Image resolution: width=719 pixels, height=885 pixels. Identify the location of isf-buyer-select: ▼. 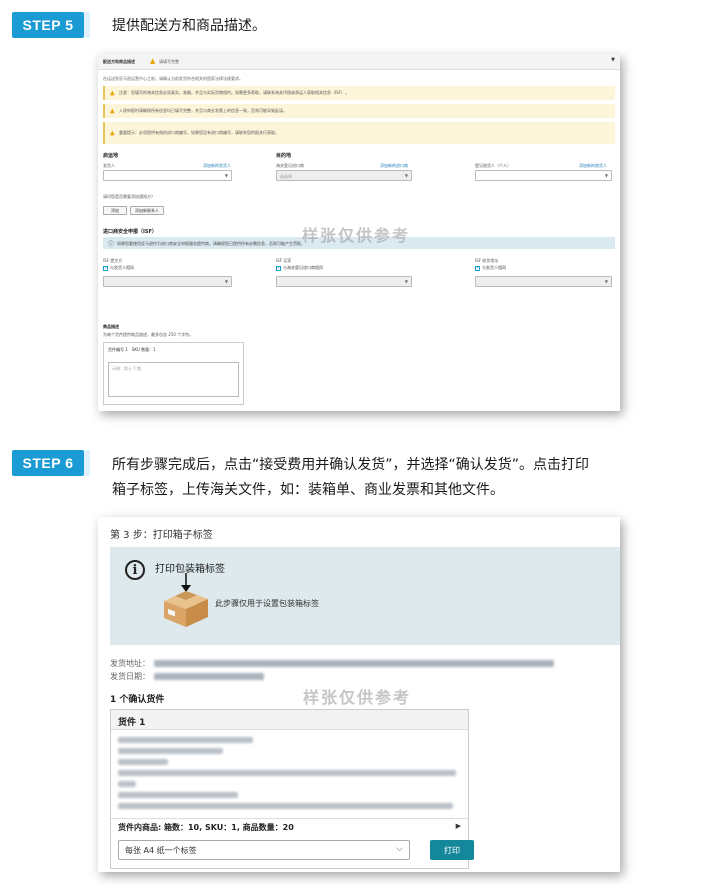
(344, 281).